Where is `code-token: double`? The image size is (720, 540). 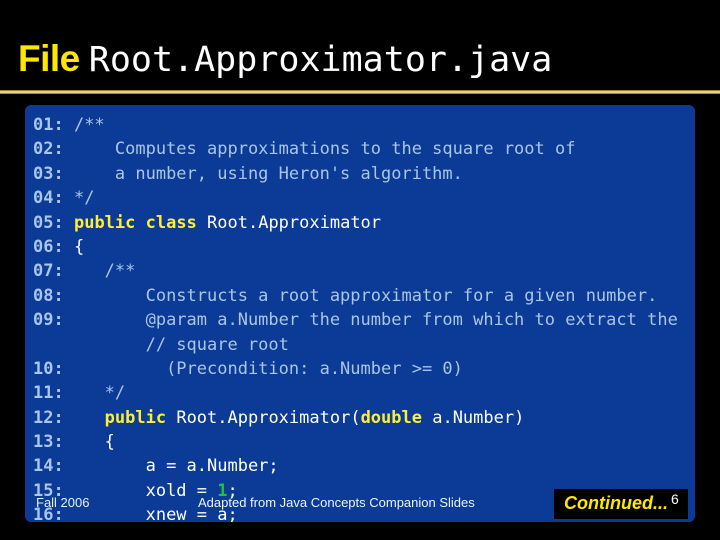
code-token: double is located at coordinates (391, 417).